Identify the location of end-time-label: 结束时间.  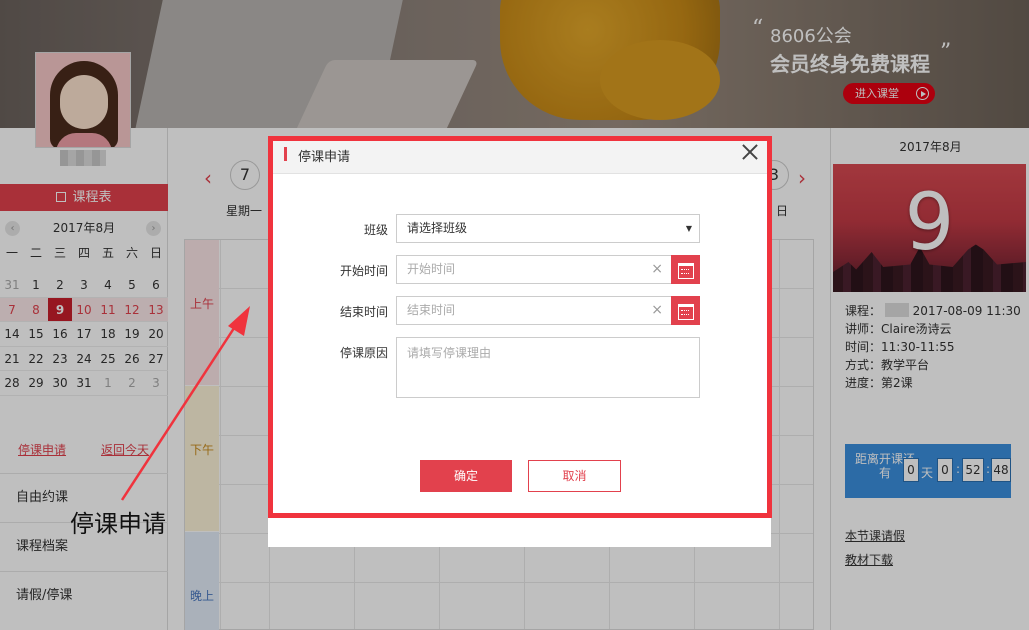
(363, 312).